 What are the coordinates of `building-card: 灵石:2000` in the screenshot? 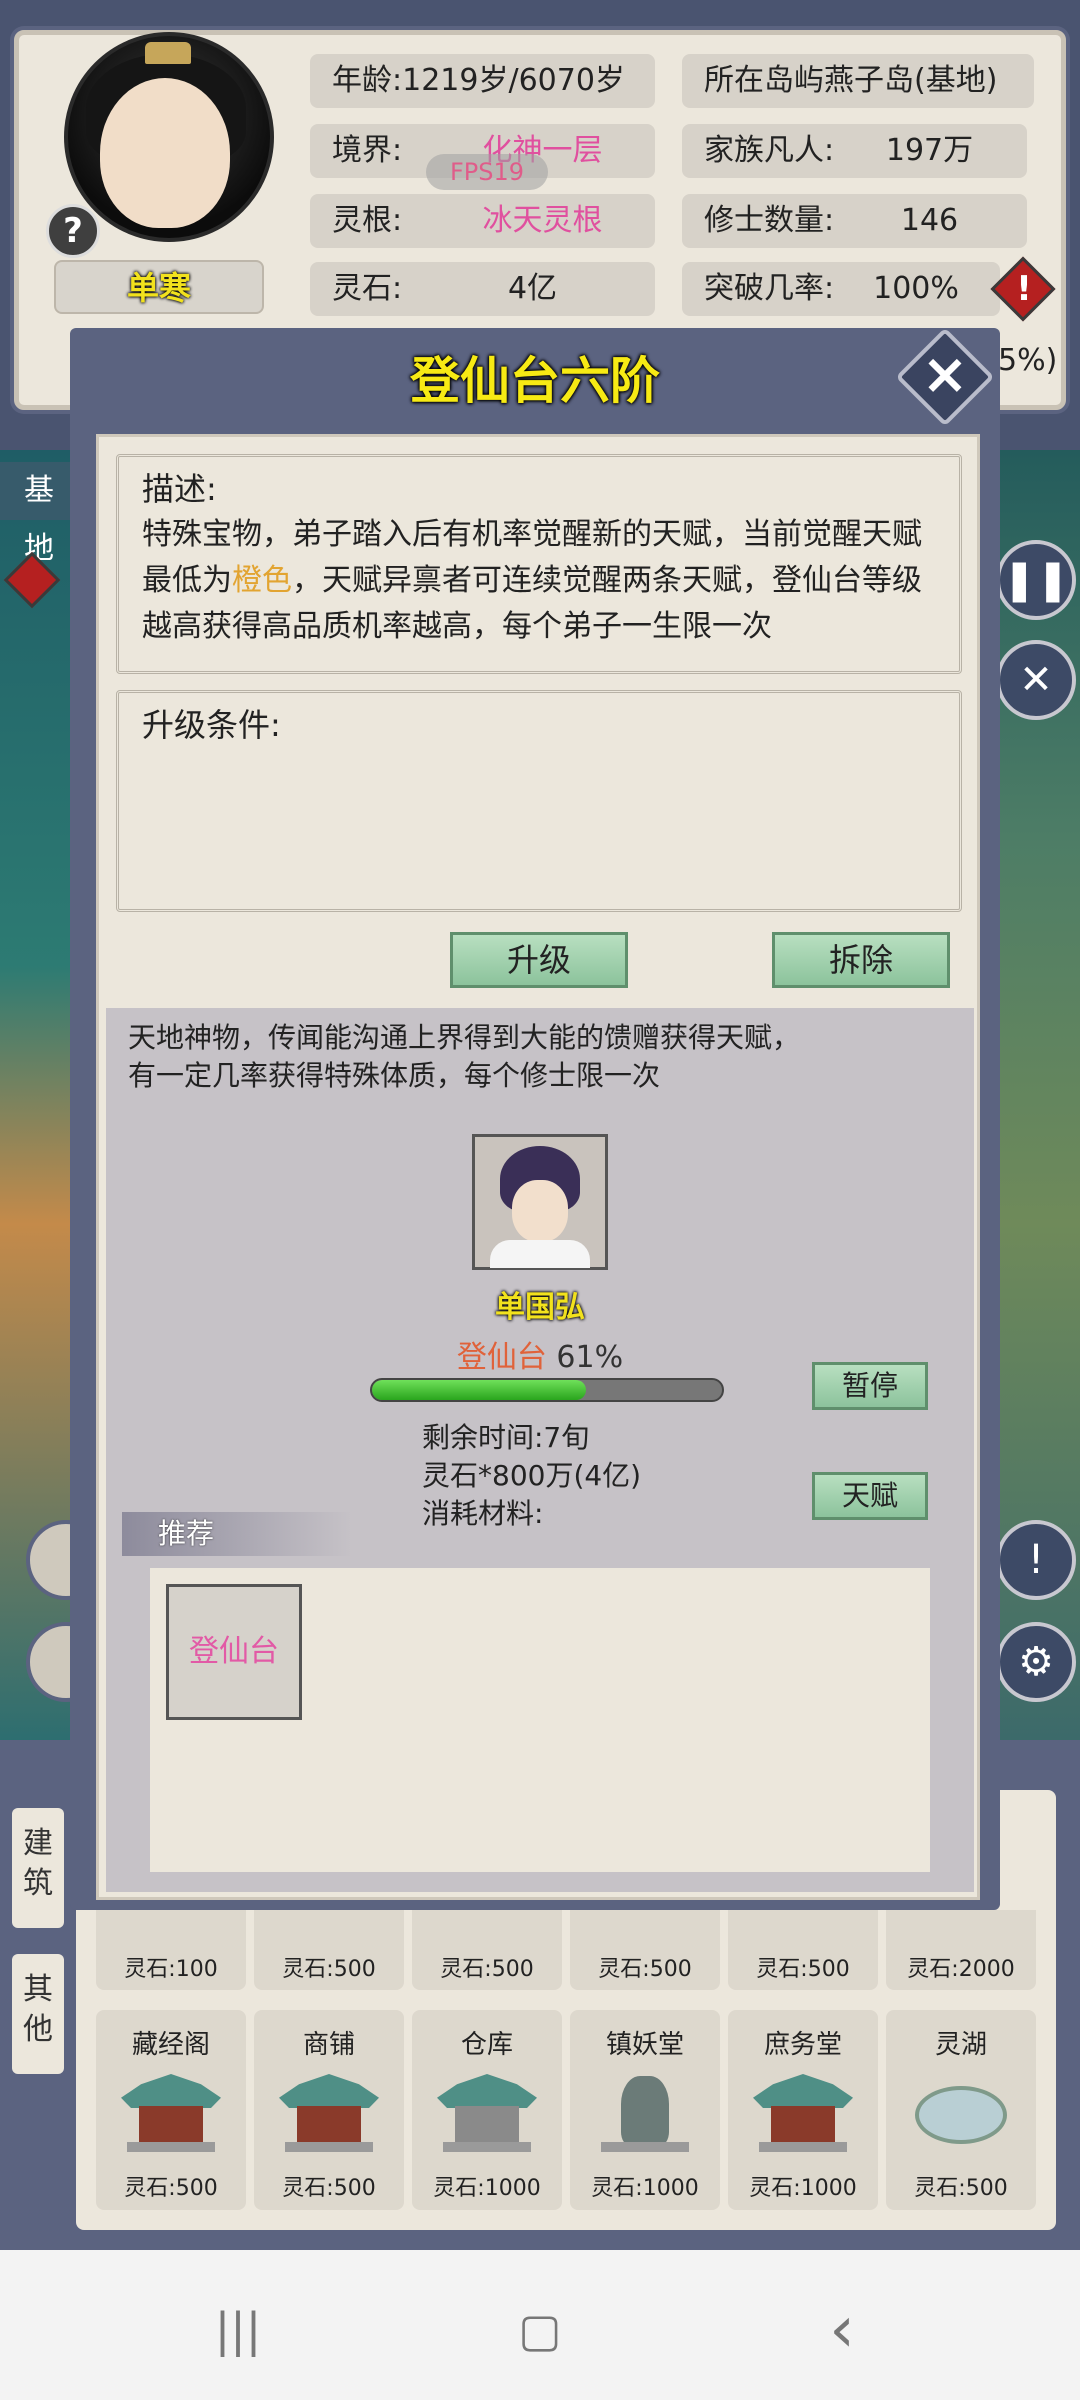 It's located at (961, 1950).